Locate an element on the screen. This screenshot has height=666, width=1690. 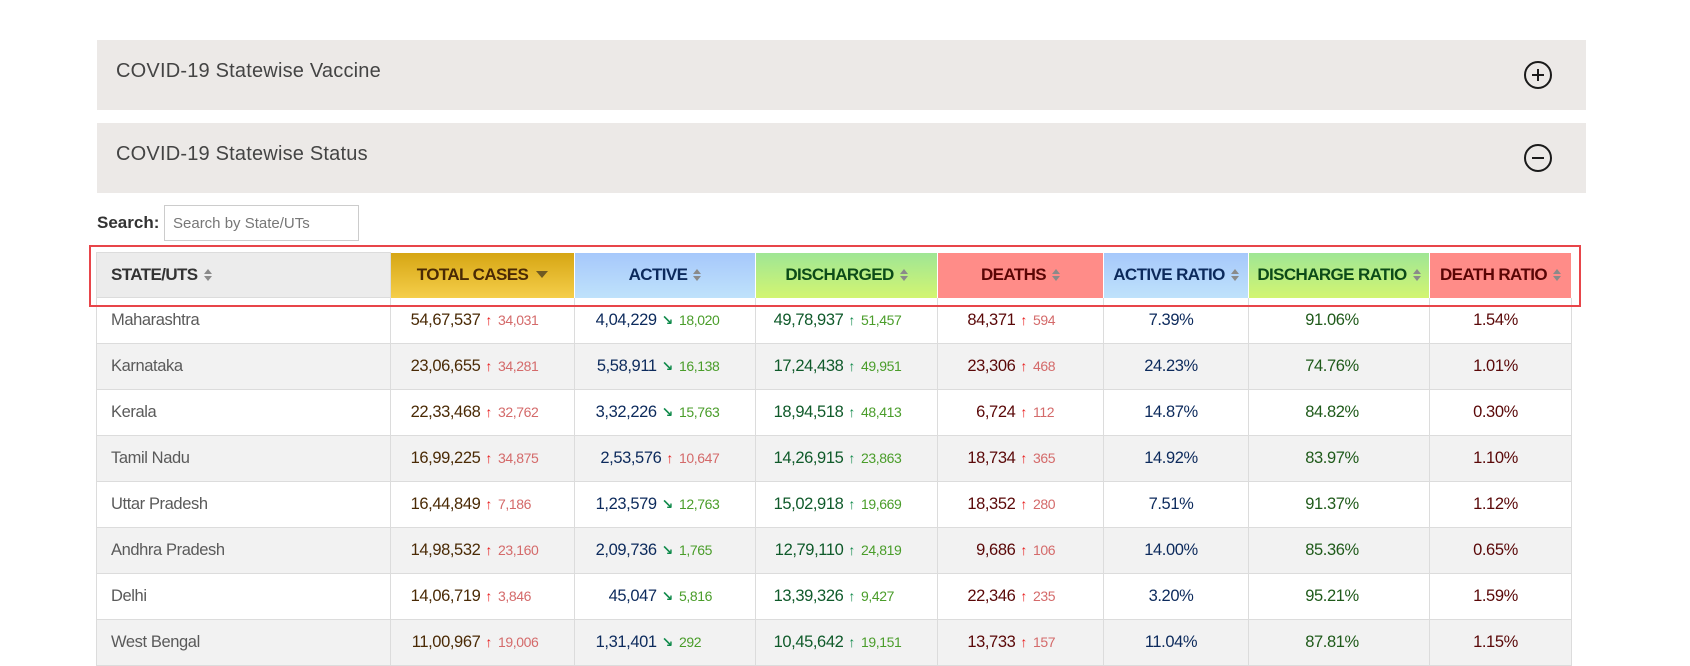
column-header-deaths: DEATHS is located at coordinates (1020, 275).